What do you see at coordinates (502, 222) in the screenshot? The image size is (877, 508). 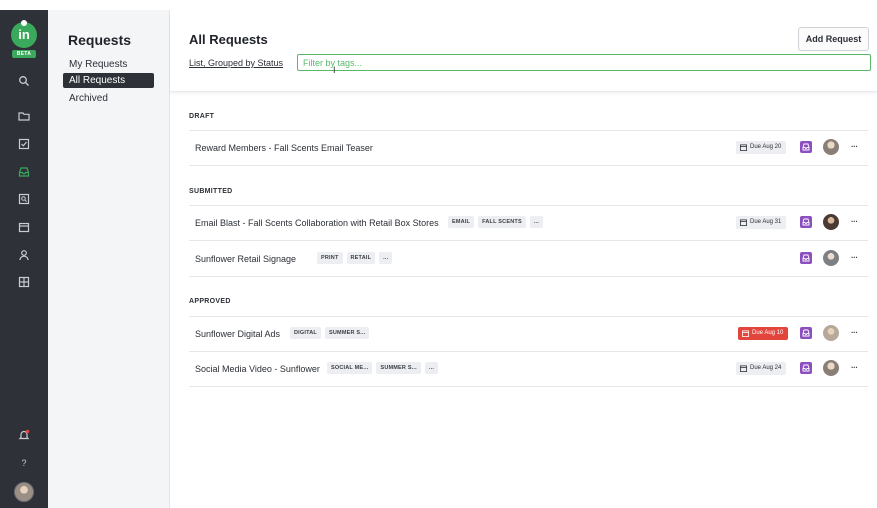 I see `tag: FALL SCENTS` at bounding box center [502, 222].